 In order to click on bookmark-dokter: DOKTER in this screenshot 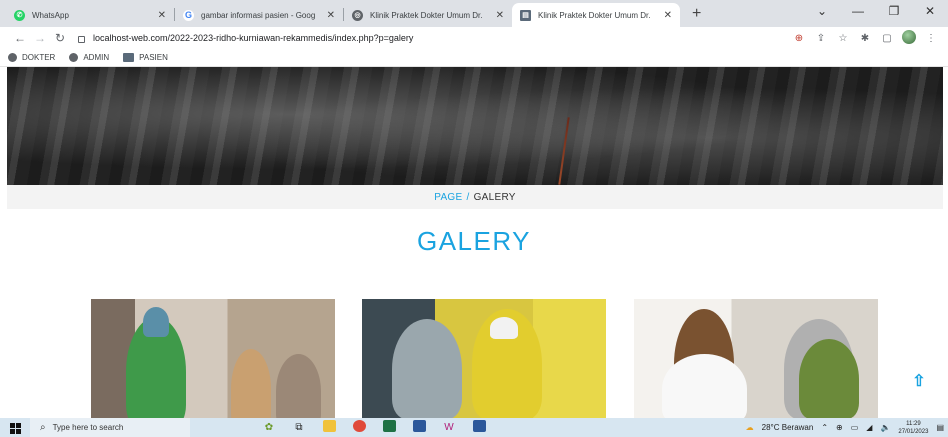, I will do `click(31, 57)`.